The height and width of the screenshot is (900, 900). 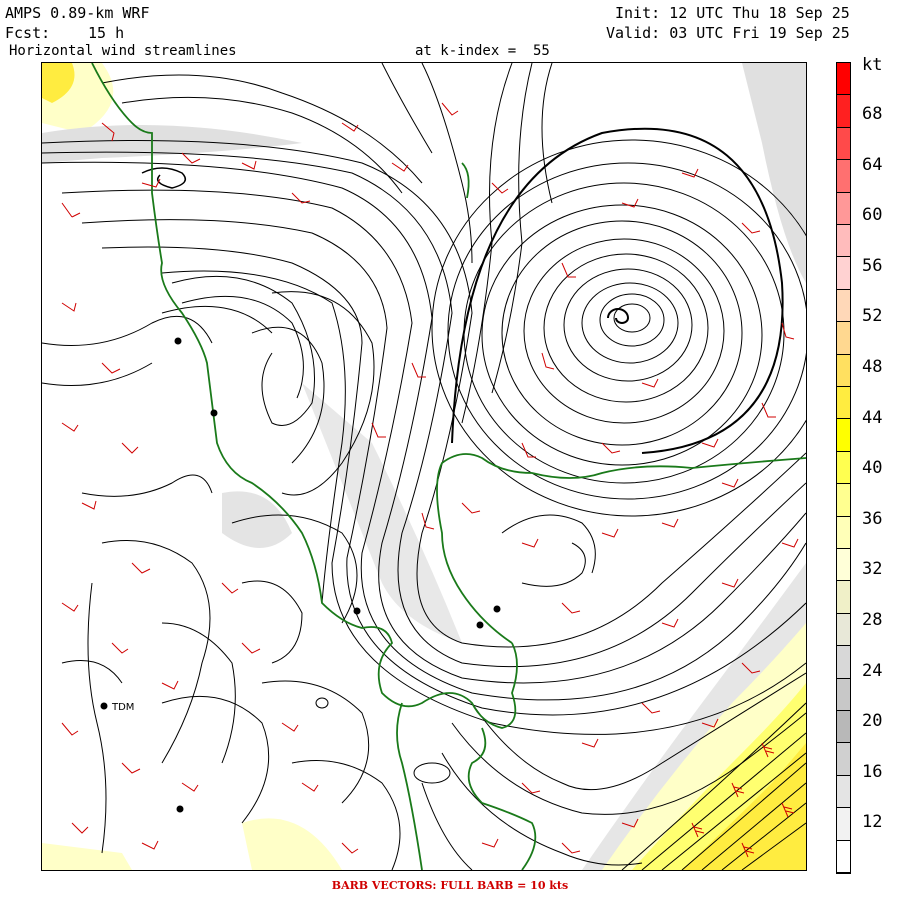 I want to click on forecast-hour: 15 h, so click(x=106, y=33).